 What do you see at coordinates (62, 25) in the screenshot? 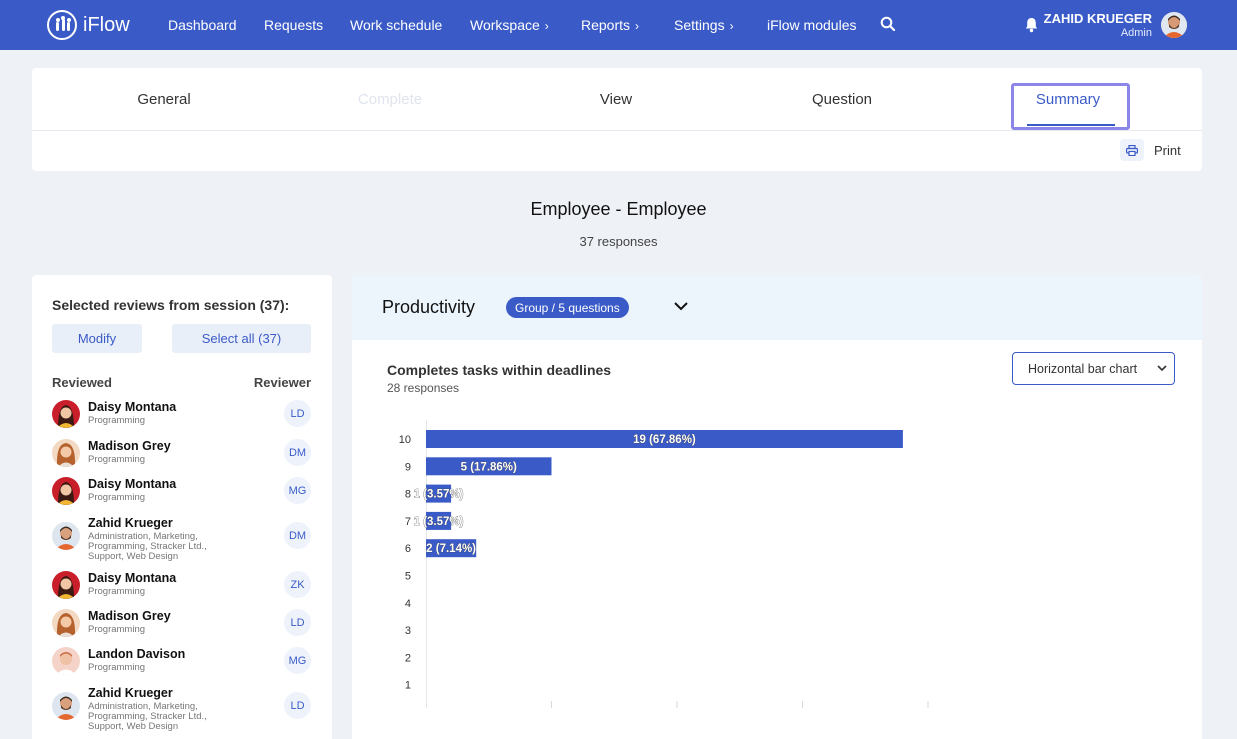
I see `iflow-logo-icon` at bounding box center [62, 25].